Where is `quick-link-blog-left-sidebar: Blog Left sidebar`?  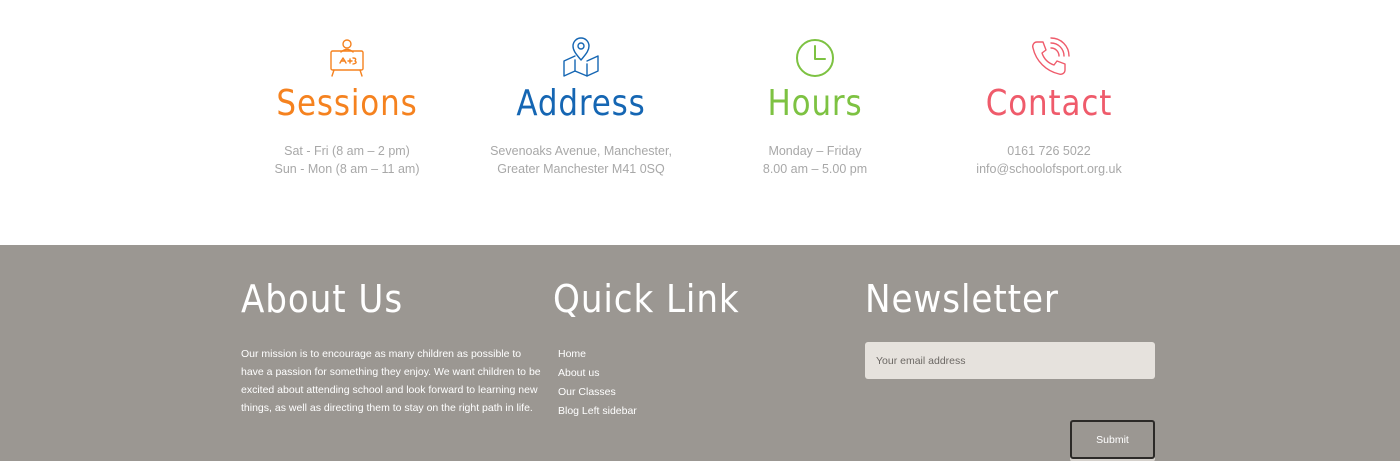 quick-link-blog-left-sidebar: Blog Left sidebar is located at coordinates (597, 411).